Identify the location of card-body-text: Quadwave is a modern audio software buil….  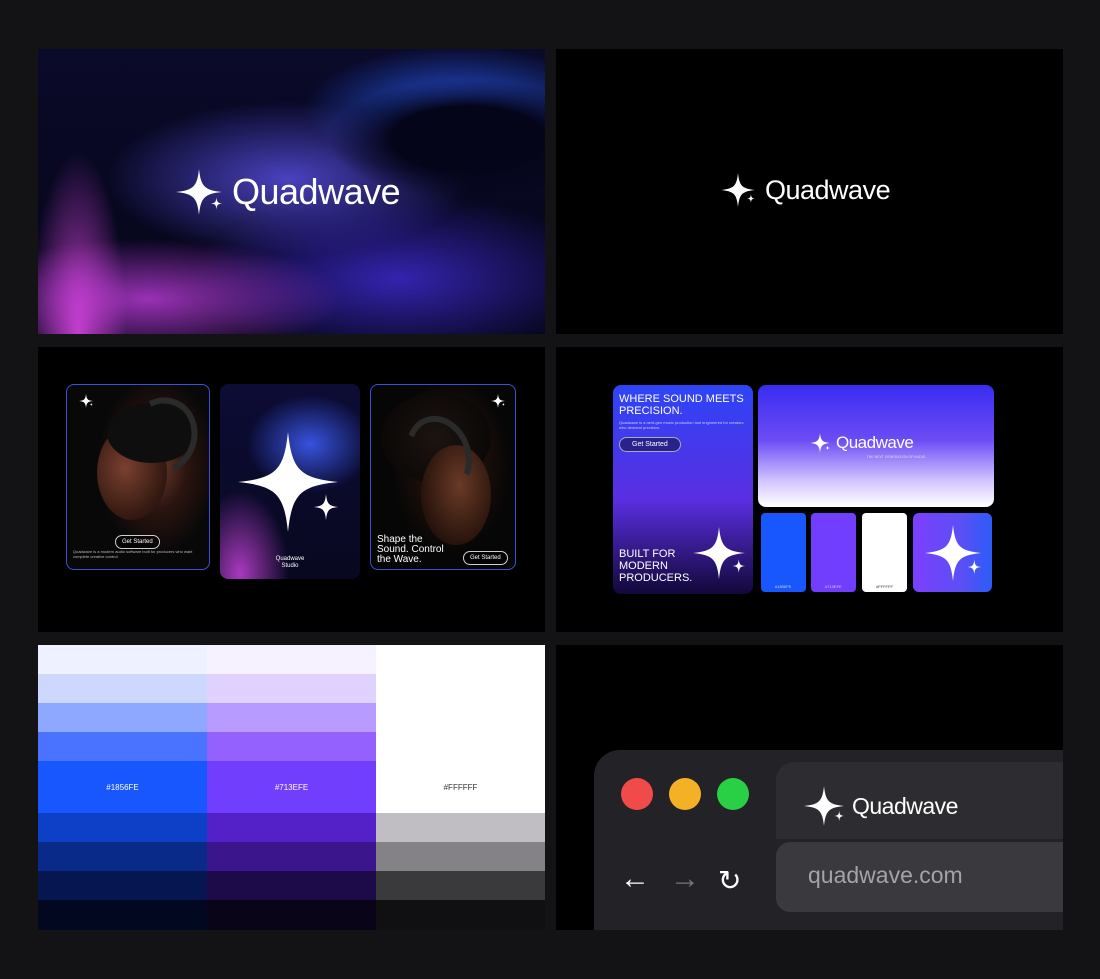
(133, 554).